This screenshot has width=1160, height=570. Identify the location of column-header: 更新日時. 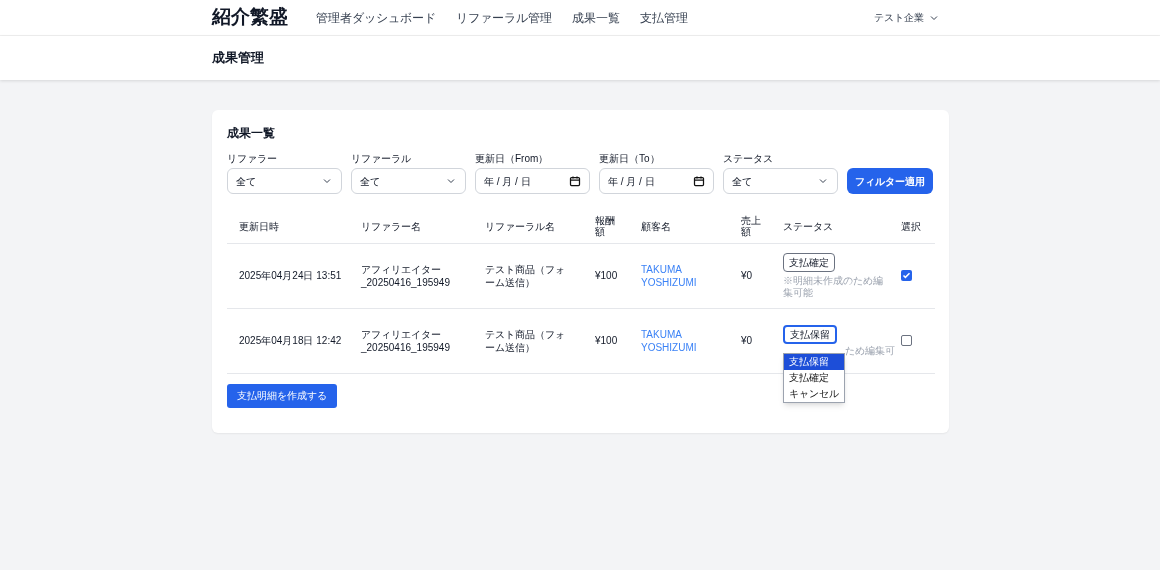
(259, 226).